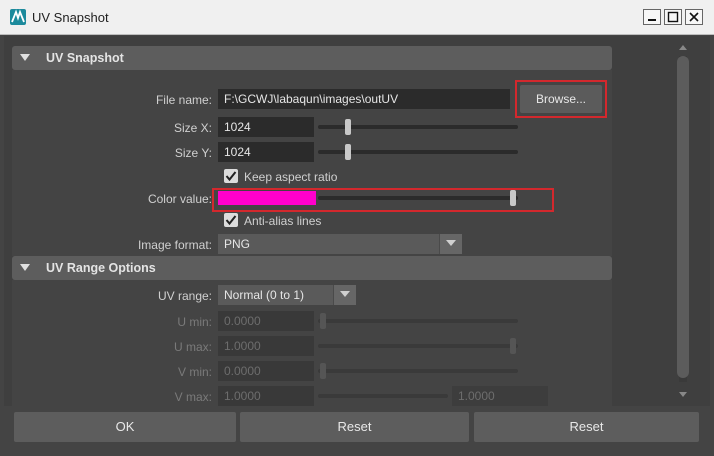 The image size is (714, 456). Describe the element at coordinates (383, 200) in the screenshot. I see `color-value-highlight-box` at that location.